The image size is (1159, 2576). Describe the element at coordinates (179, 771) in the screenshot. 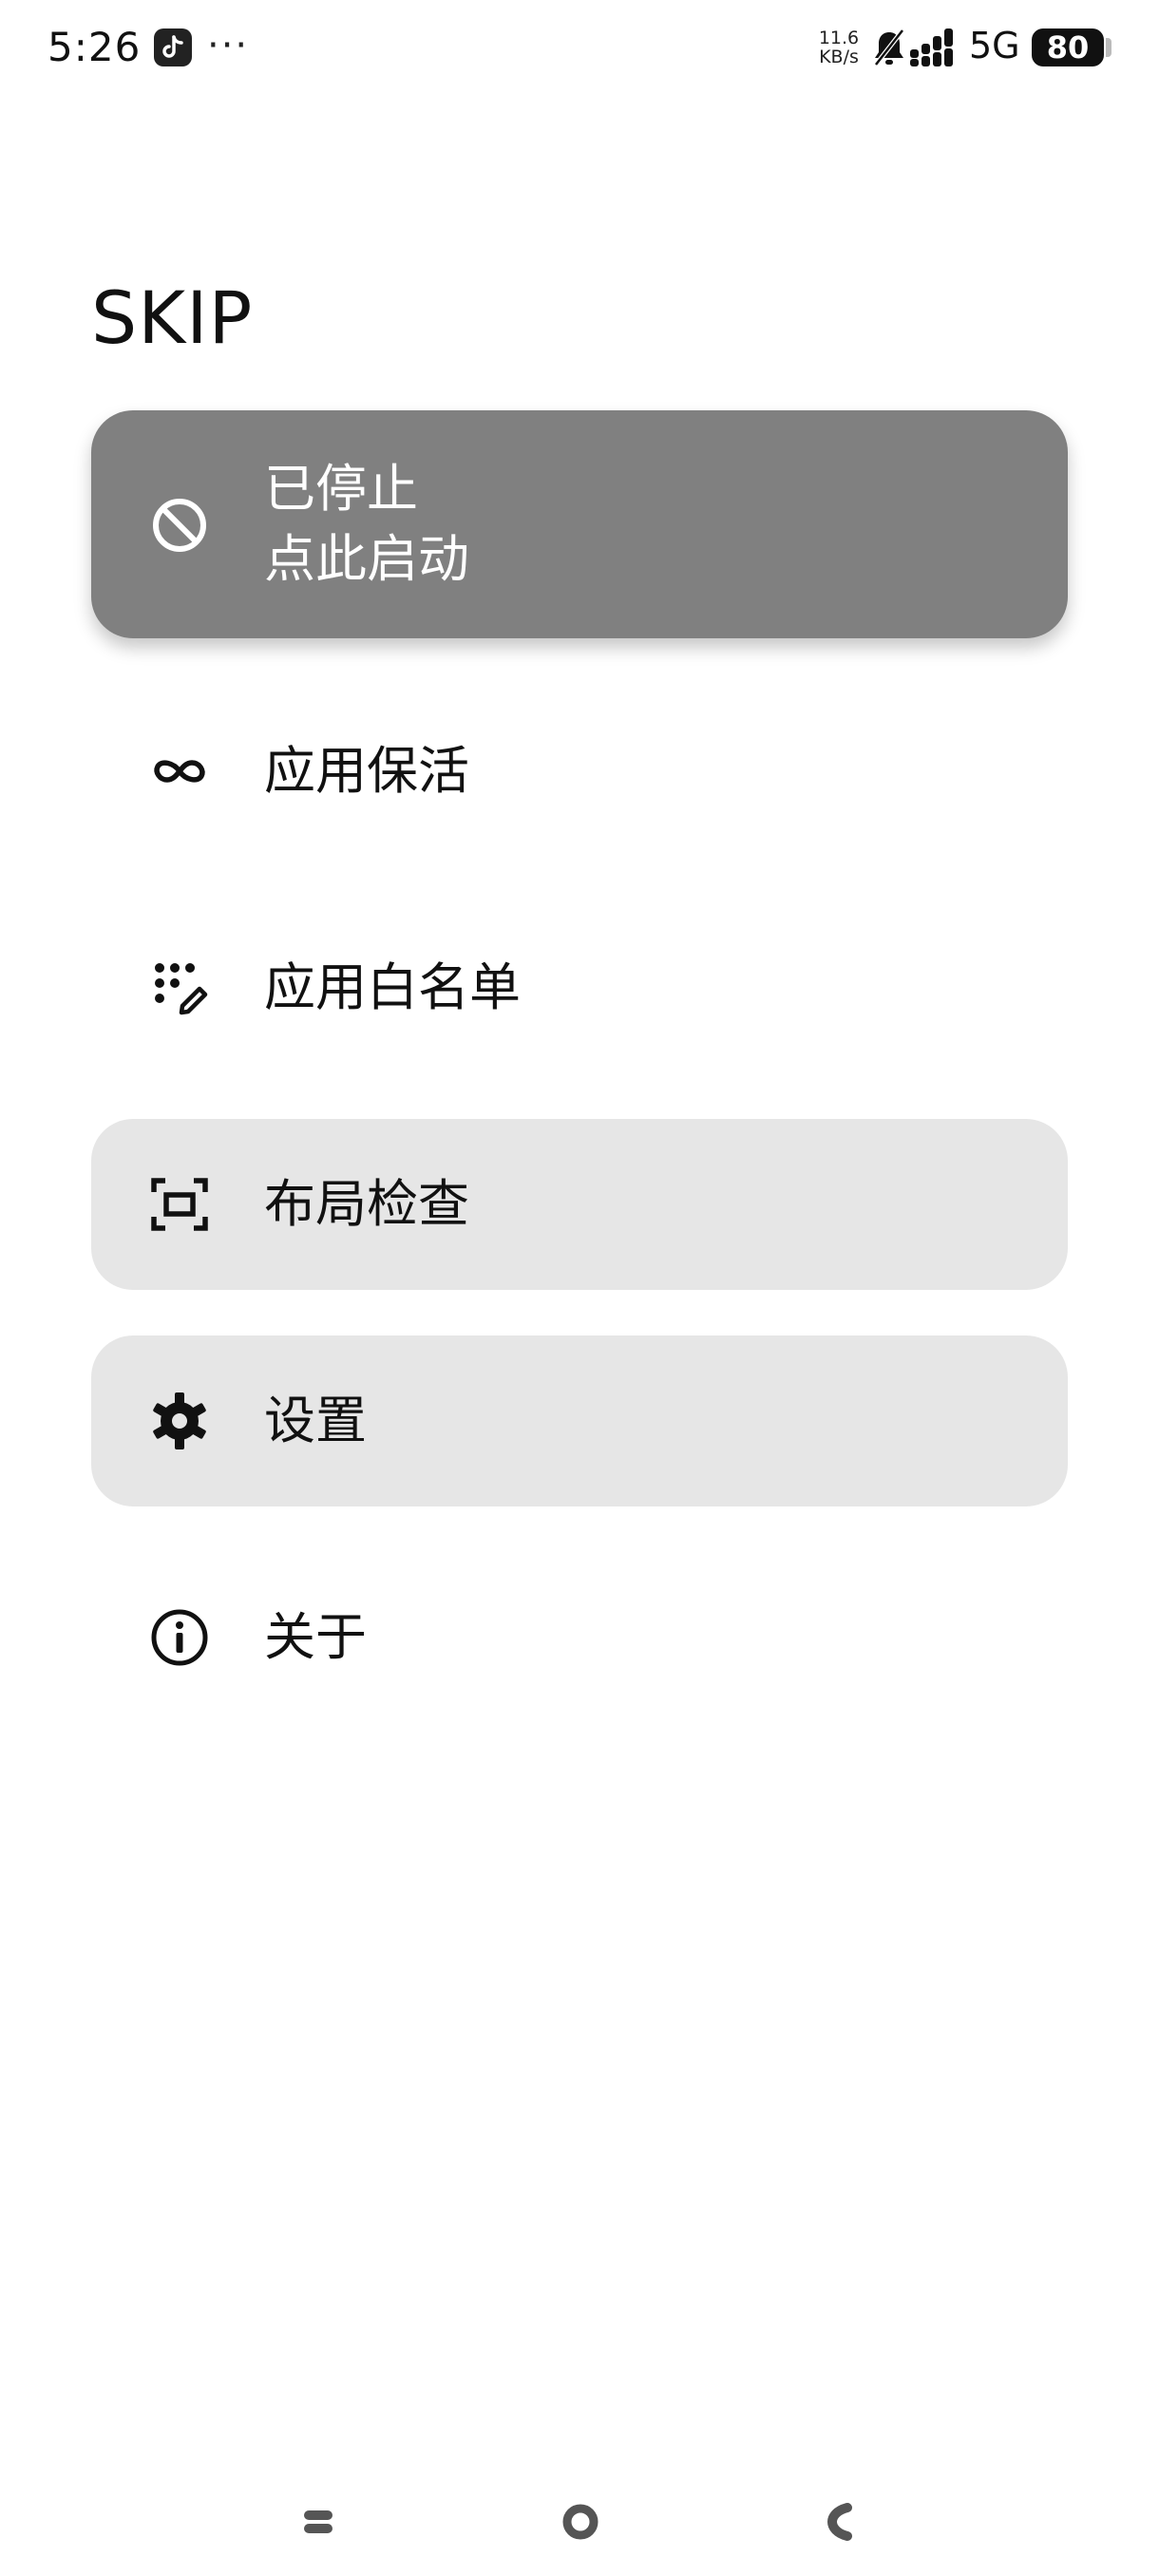

I see `infinity-icon` at that location.